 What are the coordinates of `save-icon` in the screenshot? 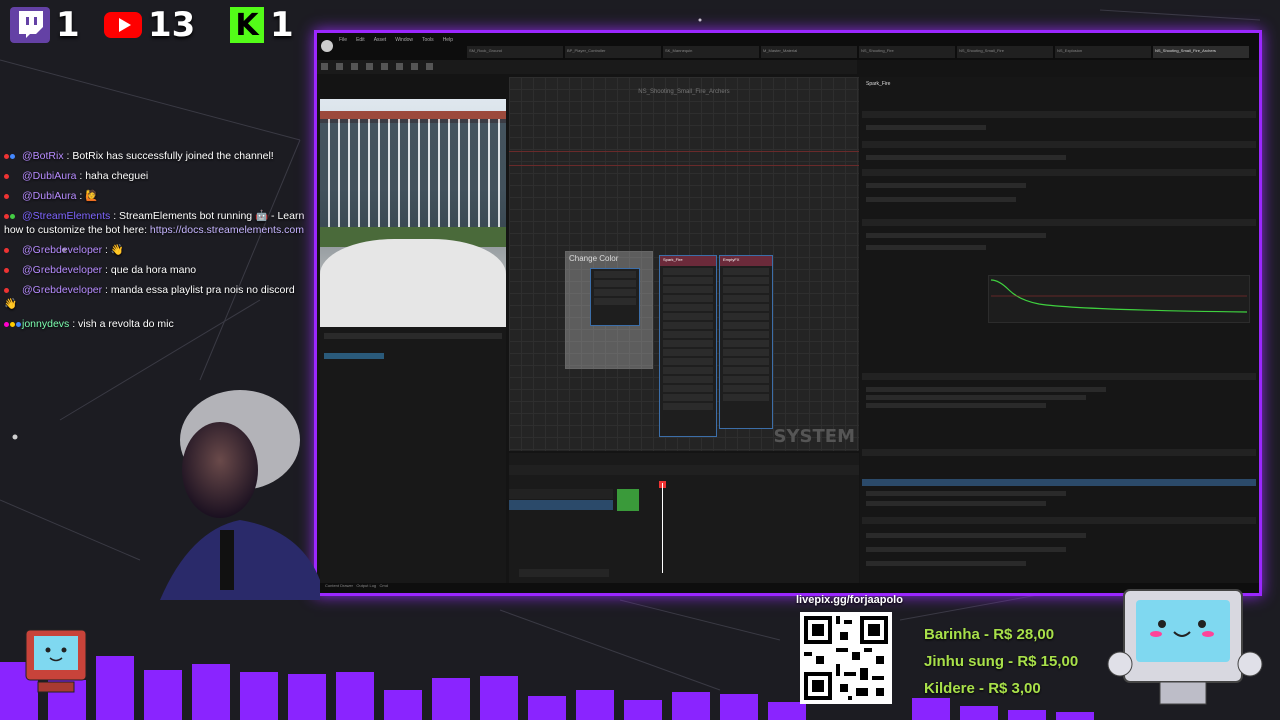 It's located at (324, 66).